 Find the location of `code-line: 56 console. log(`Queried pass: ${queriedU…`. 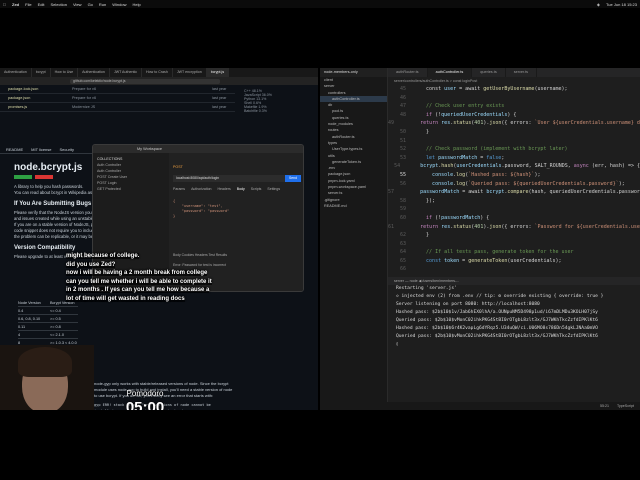

code-line: 56 console. log(`Queried pass: ${queriedU… is located at coordinates (514, 184).